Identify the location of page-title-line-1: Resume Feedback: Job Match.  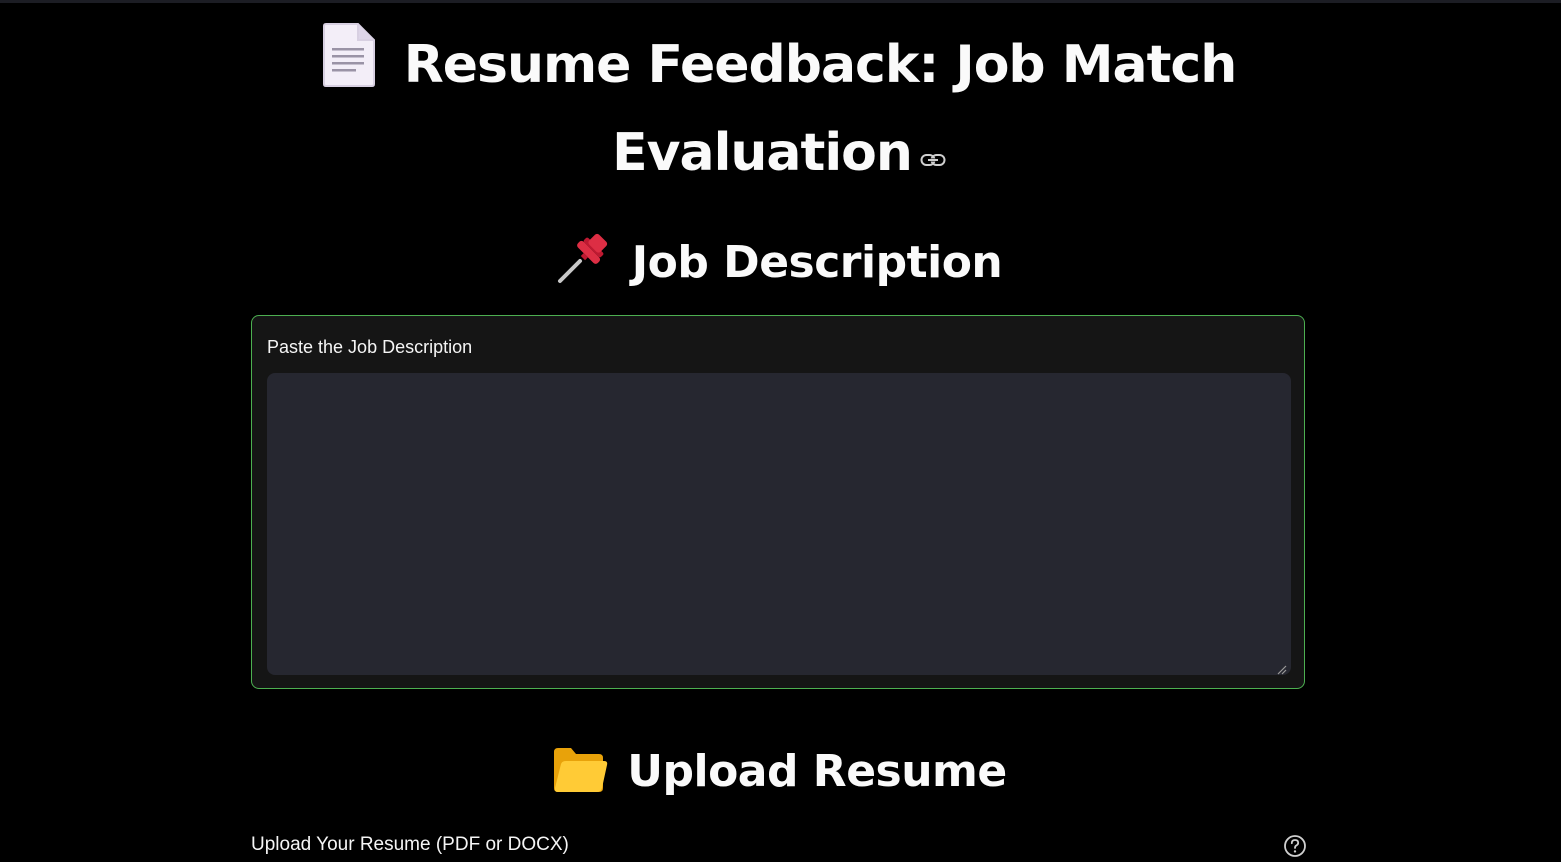
(779, 66).